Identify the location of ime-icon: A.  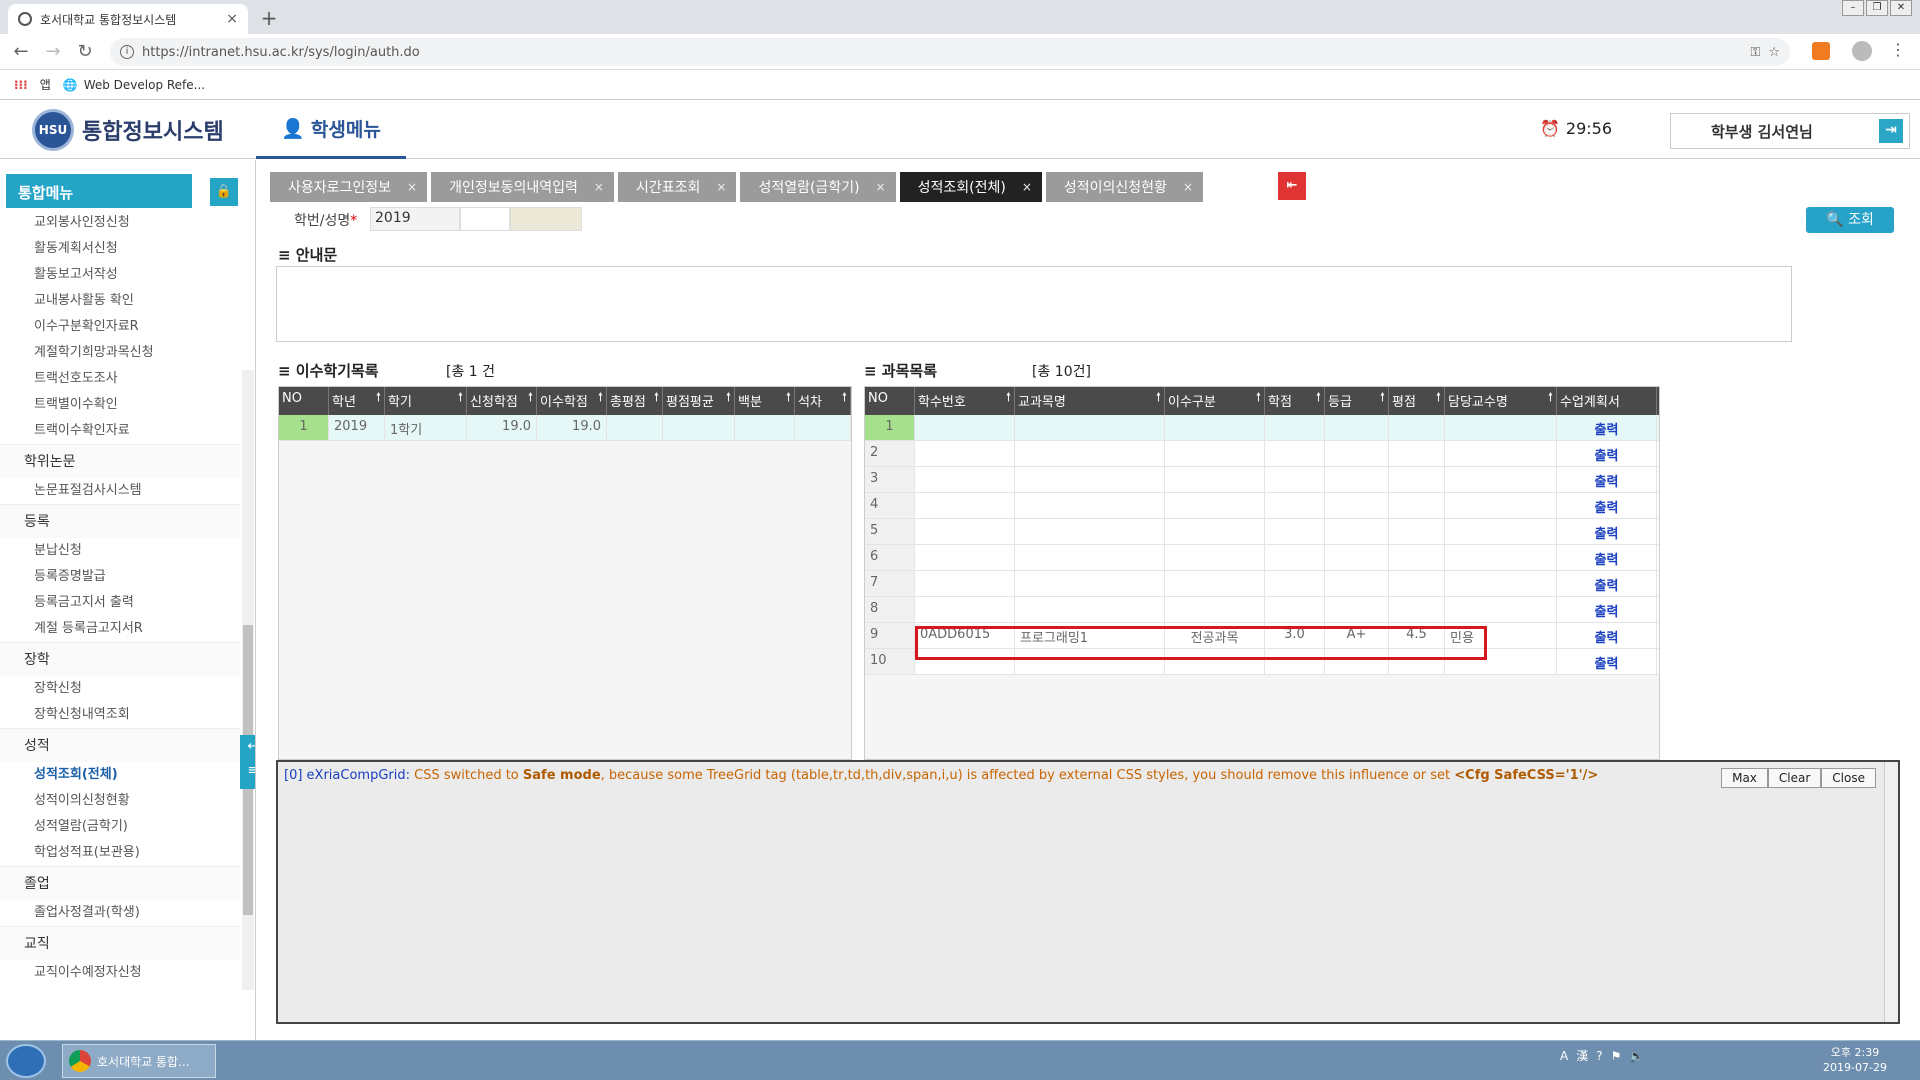
(1564, 1056).